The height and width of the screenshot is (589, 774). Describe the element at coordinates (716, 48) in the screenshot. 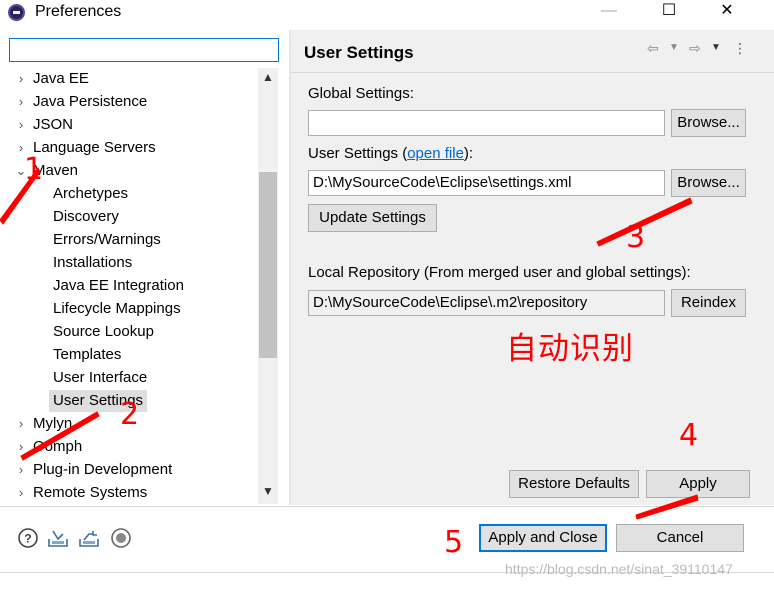

I see `forward-dropdown-icon: ▼` at that location.